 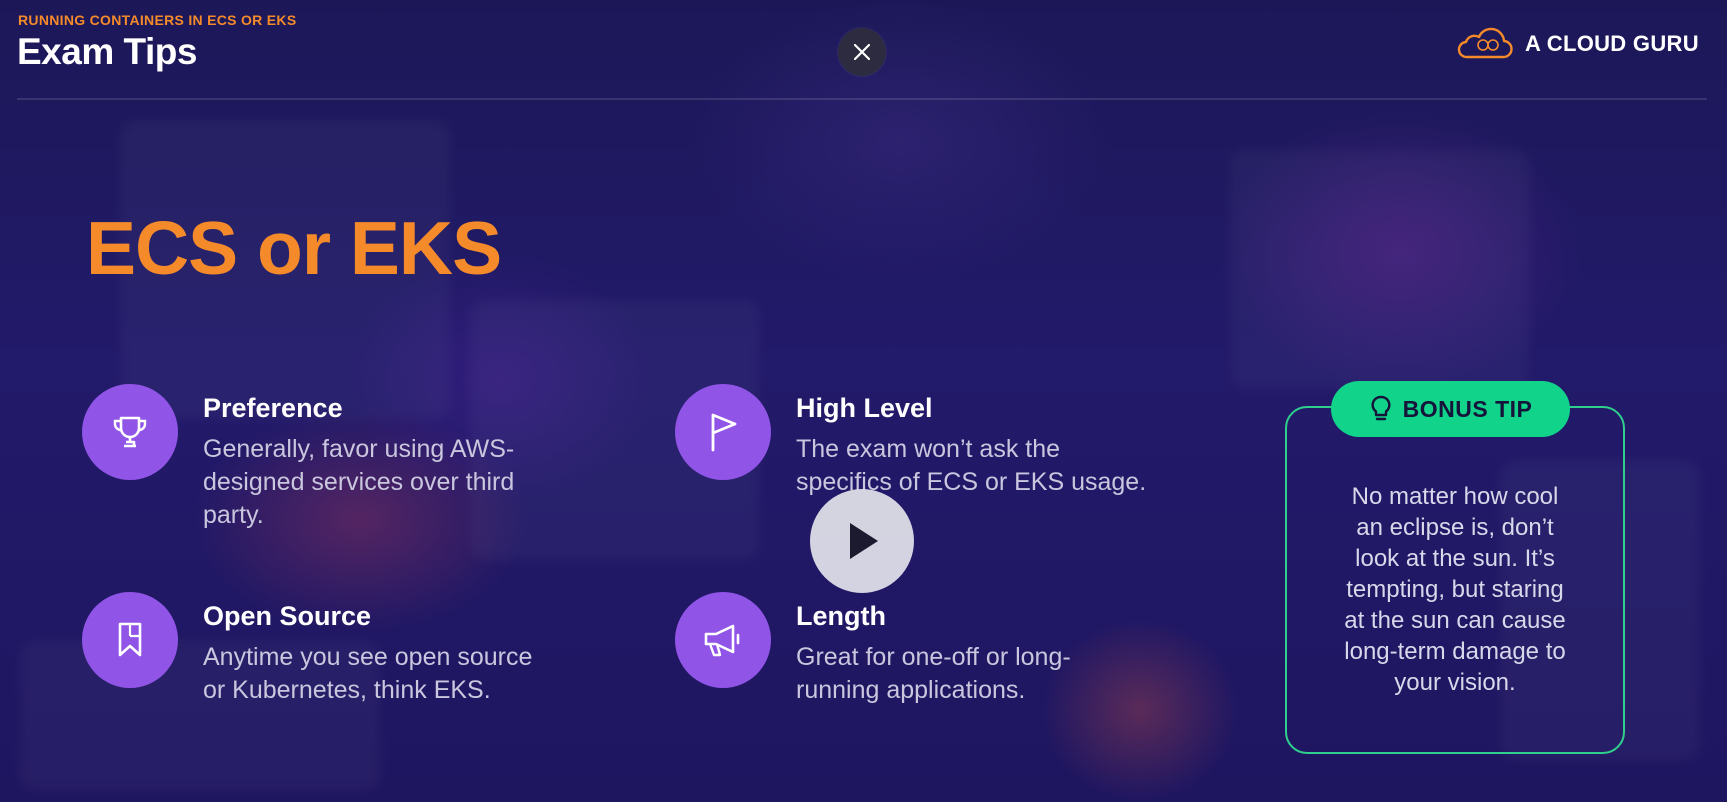 What do you see at coordinates (107, 51) in the screenshot?
I see `page-title: Exam Tips` at bounding box center [107, 51].